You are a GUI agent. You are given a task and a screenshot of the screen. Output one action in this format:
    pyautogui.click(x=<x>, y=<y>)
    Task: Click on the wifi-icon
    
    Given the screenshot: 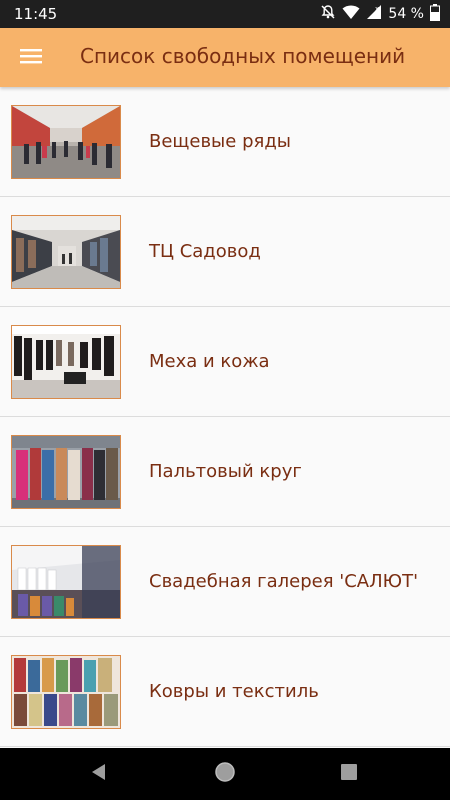 What is the action you would take?
    pyautogui.click(x=351, y=14)
    